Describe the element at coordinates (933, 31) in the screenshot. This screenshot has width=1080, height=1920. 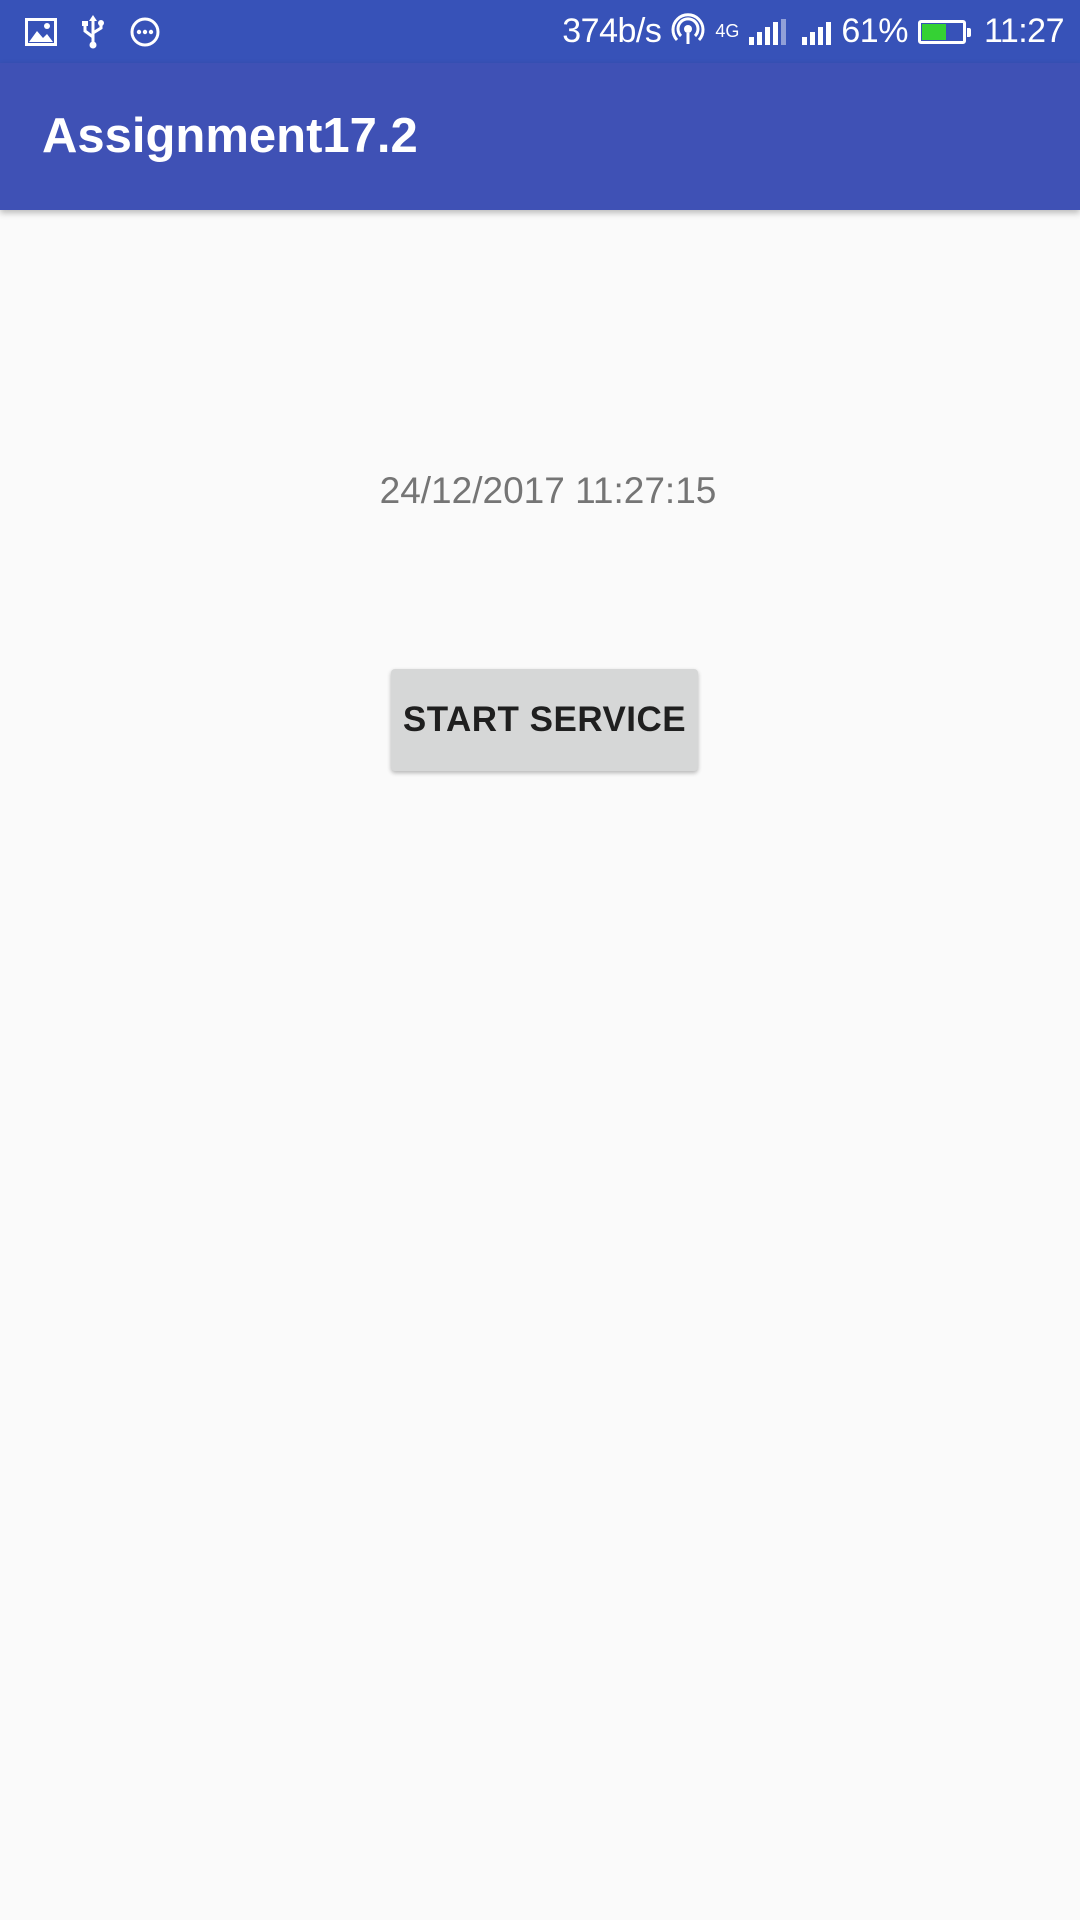
I see `battery-level-fill` at that location.